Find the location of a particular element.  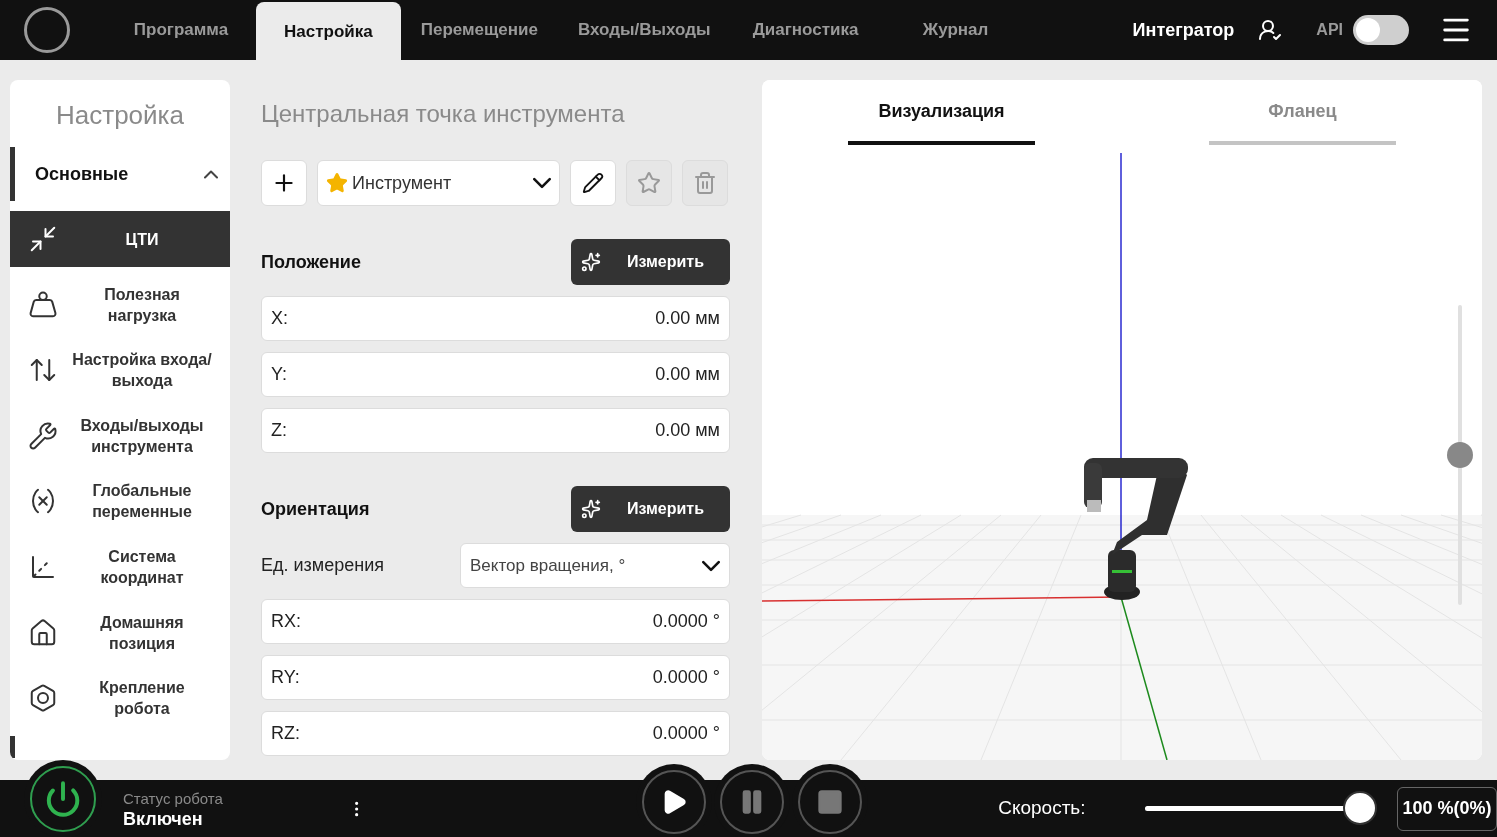

user-name: Интегратор is located at coordinates (1183, 30).